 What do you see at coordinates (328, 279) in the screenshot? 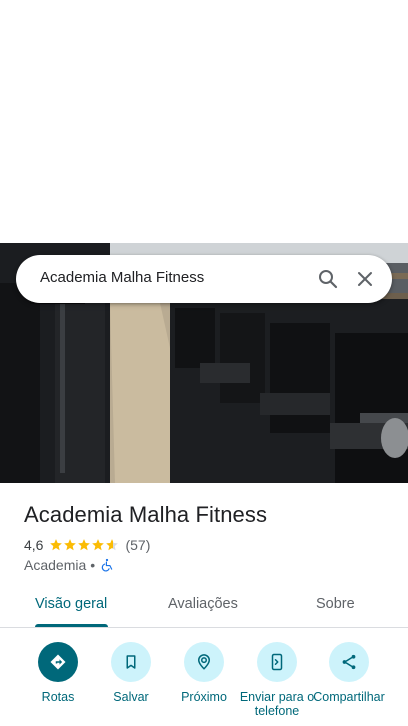
I see `search-icon` at bounding box center [328, 279].